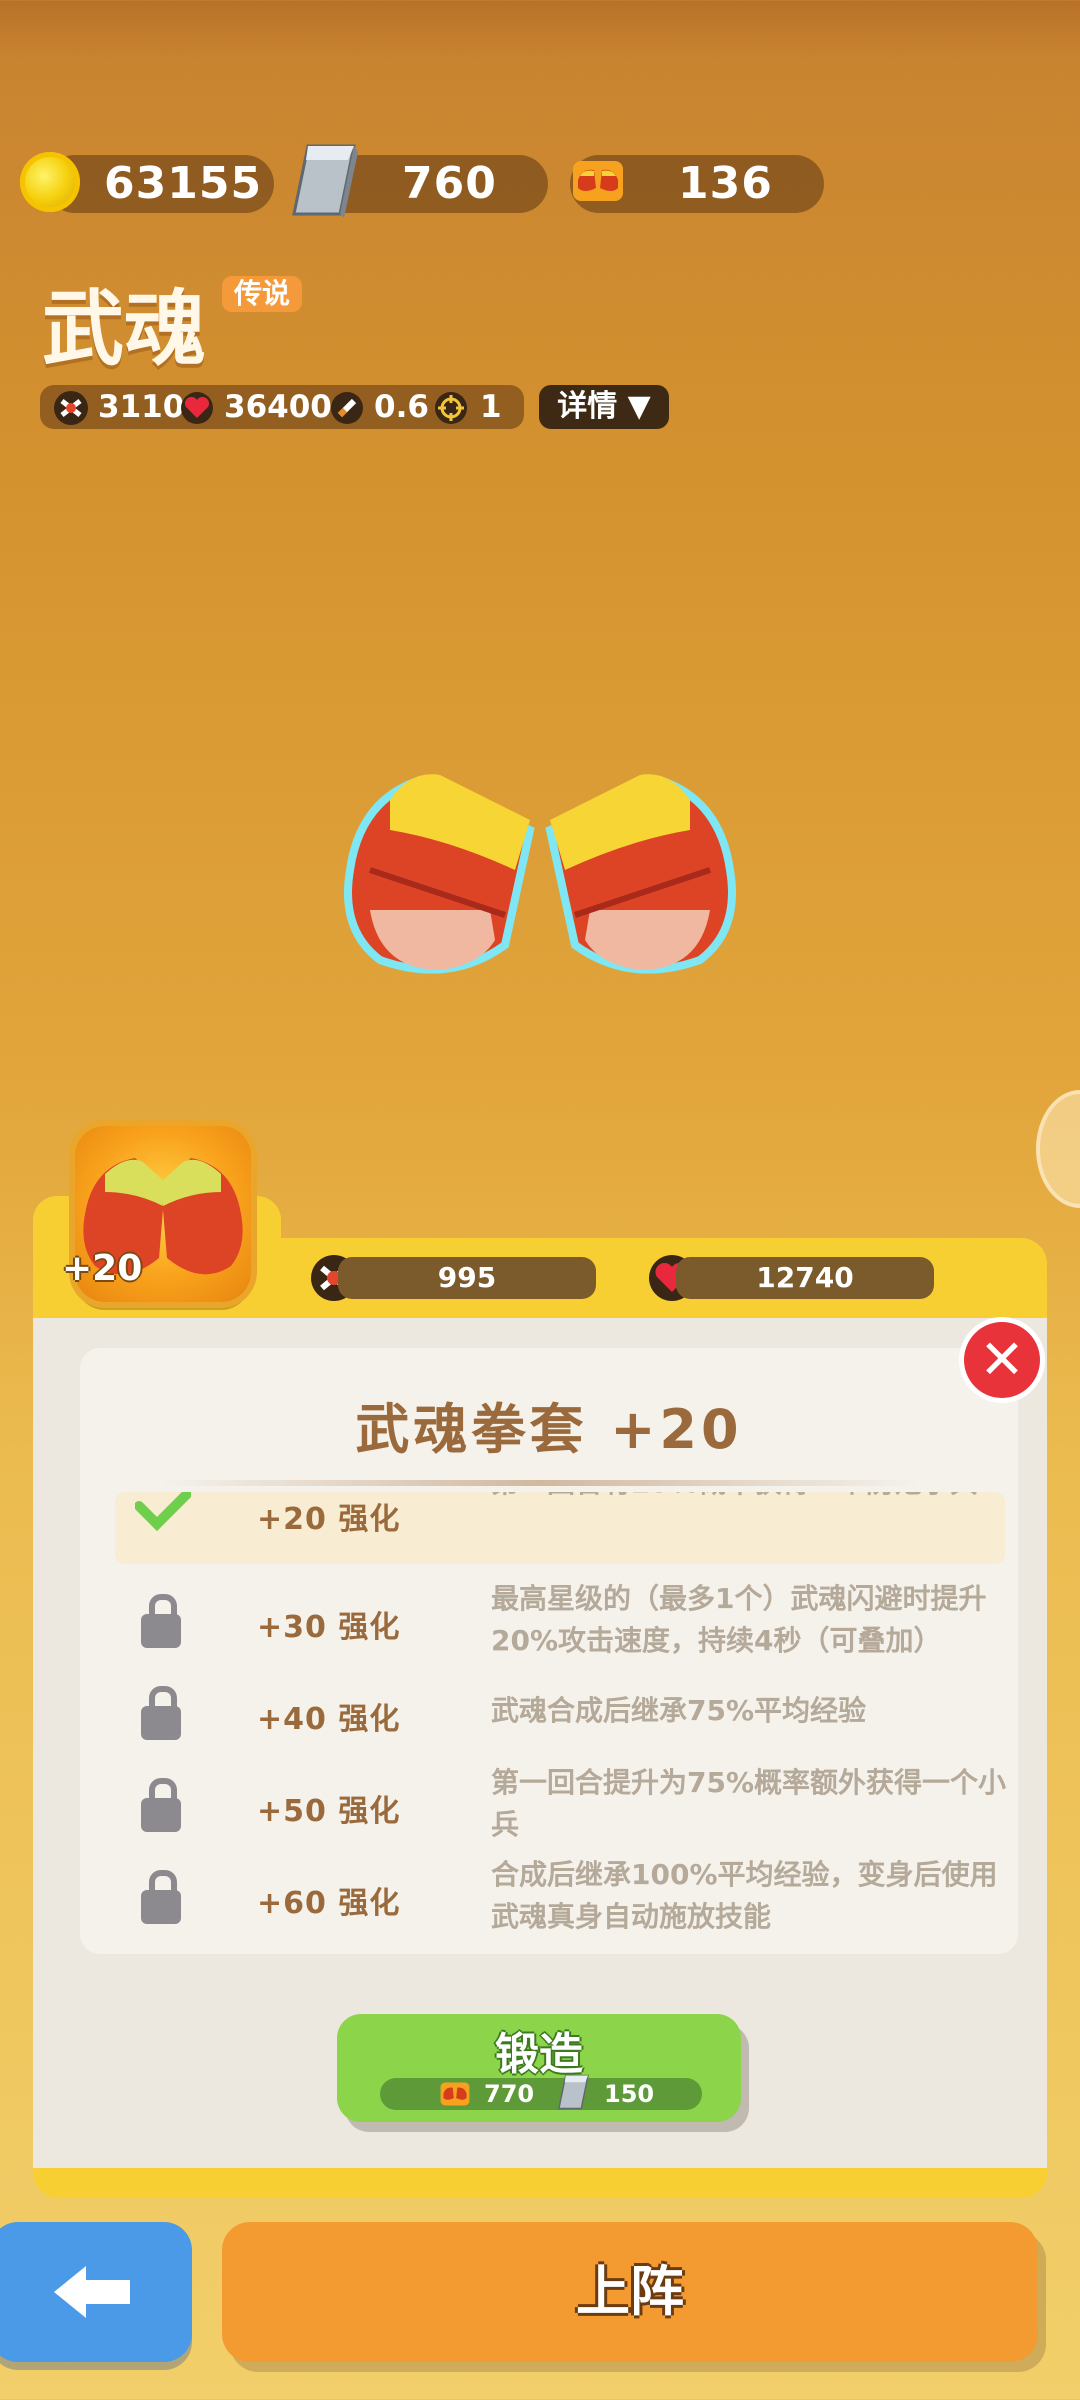  Describe the element at coordinates (630, 2291) in the screenshot. I see `deploy-label: 上阵` at that location.